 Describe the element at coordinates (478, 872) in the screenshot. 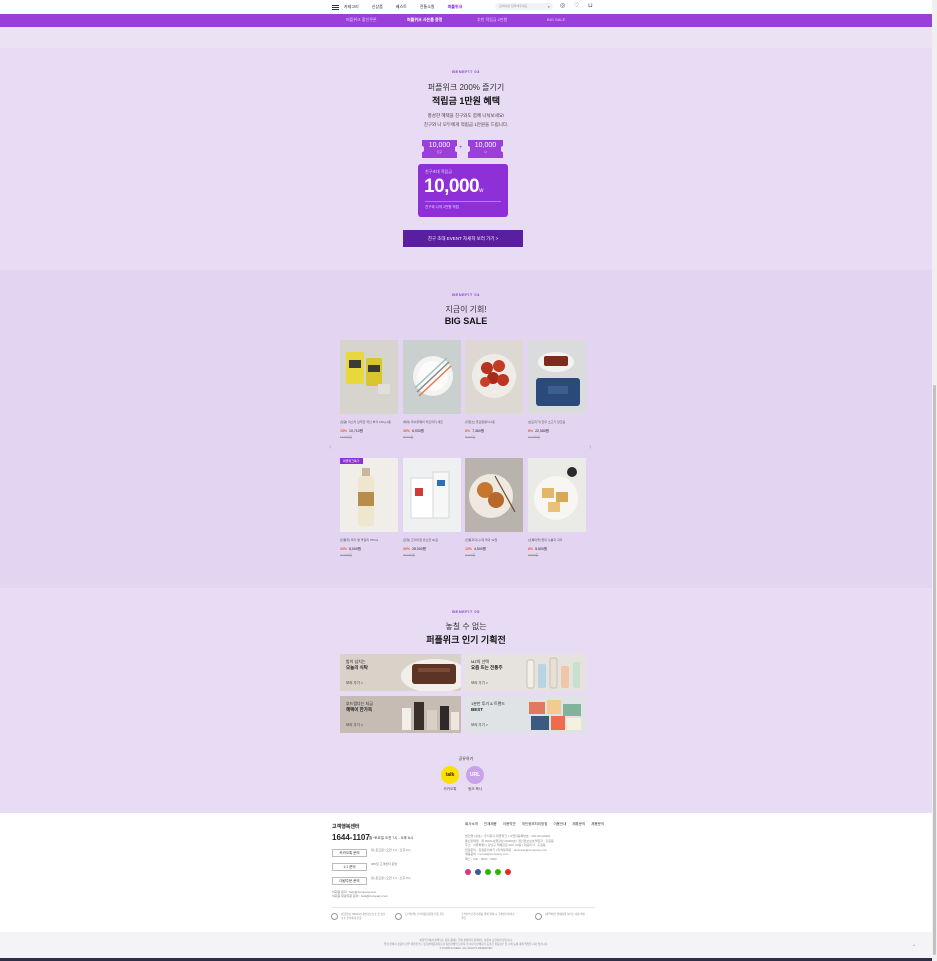

I see `facebook-icon` at that location.